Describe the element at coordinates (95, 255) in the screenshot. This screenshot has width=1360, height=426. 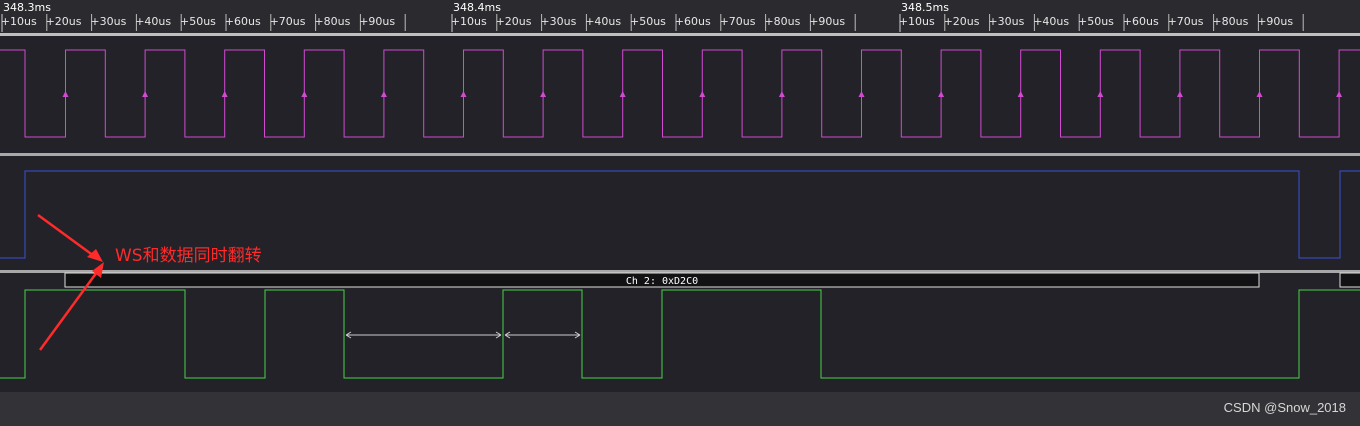
I see `annotation-arrowhead-upper` at that location.